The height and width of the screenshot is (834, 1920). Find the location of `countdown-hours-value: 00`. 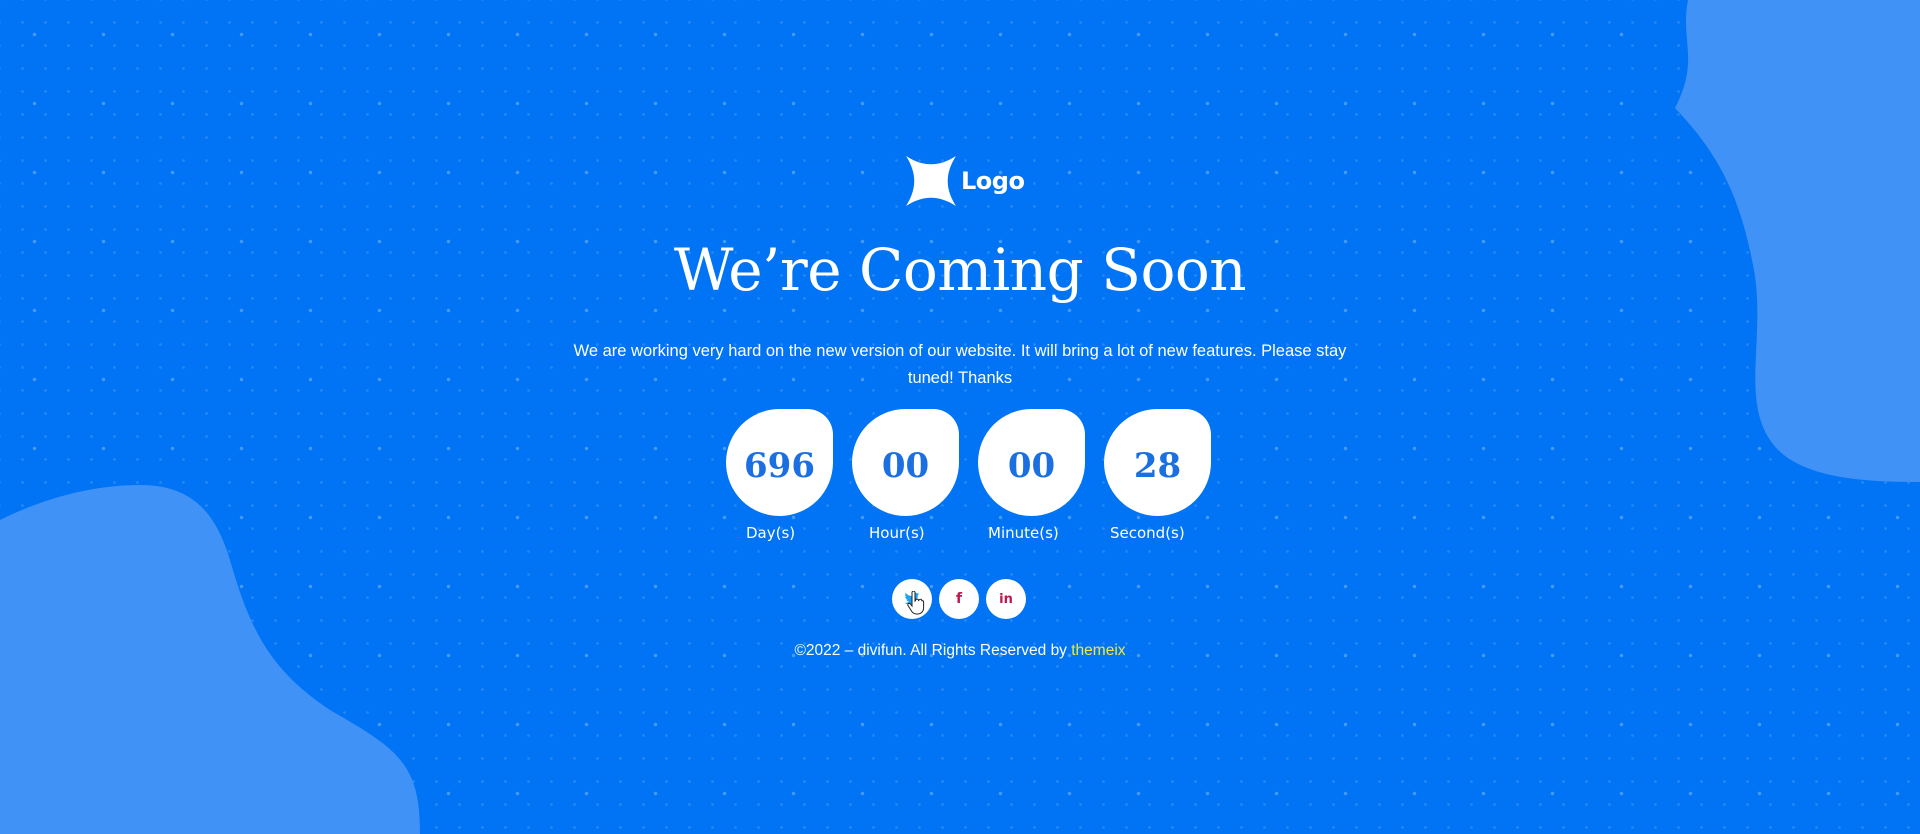

countdown-hours-value: 00 is located at coordinates (905, 465).